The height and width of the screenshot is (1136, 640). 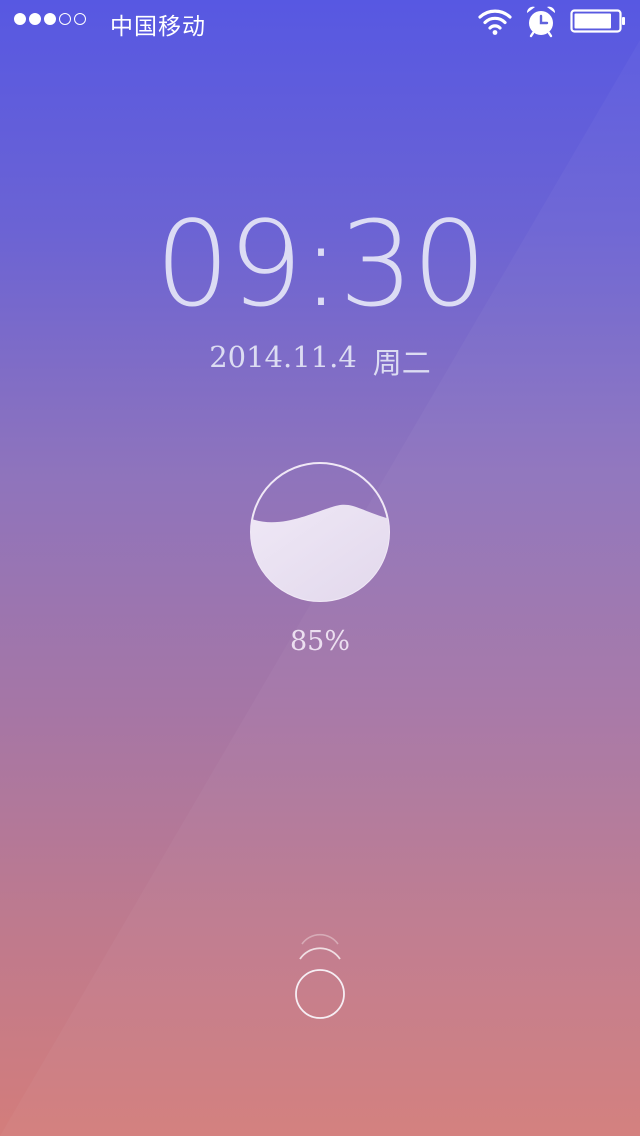 What do you see at coordinates (495, 23) in the screenshot?
I see `wifi-icon` at bounding box center [495, 23].